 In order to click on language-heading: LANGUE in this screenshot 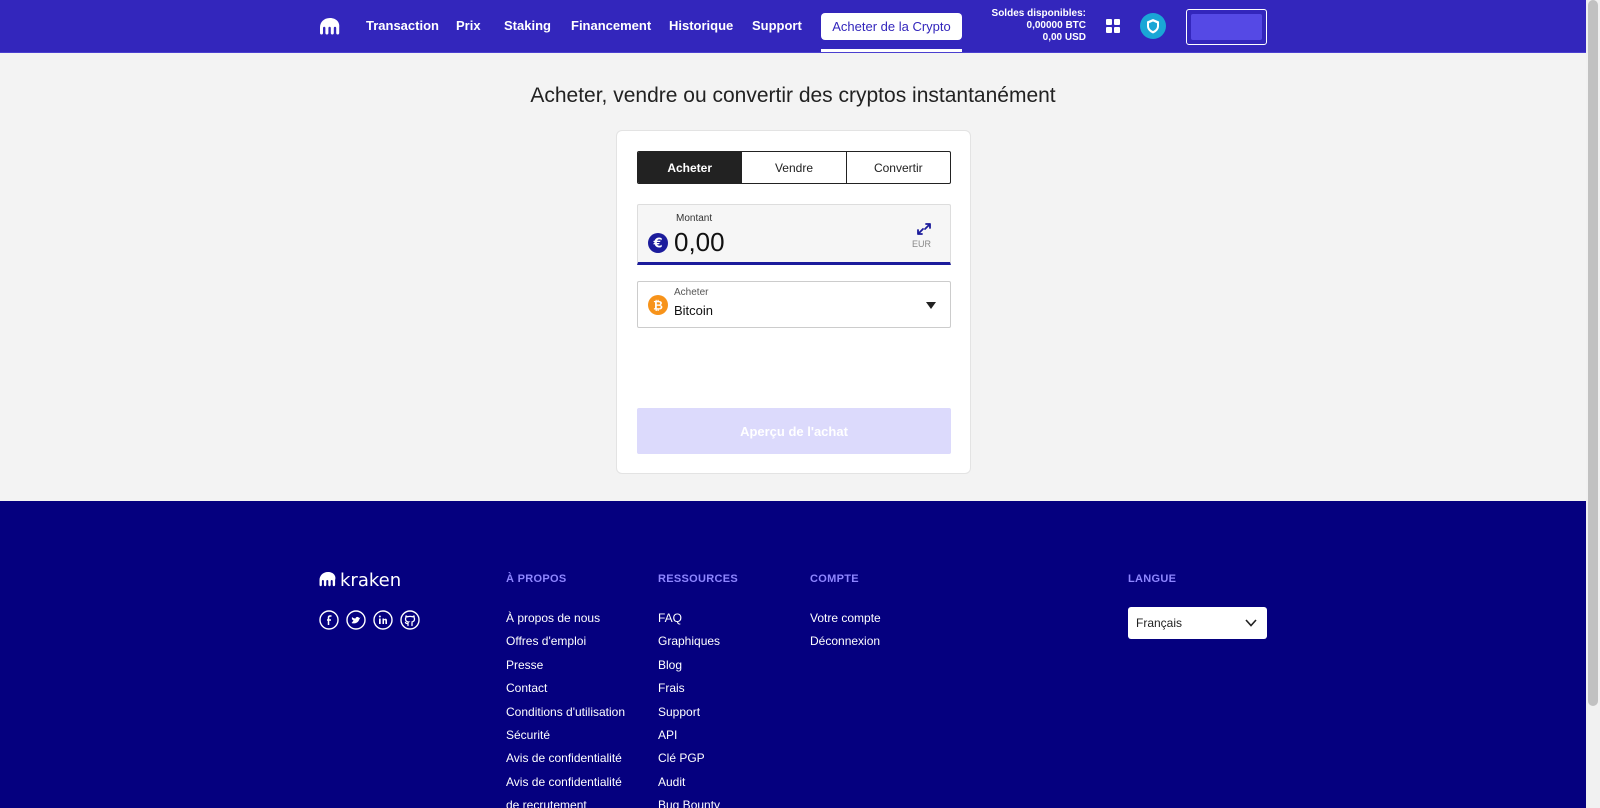, I will do `click(1152, 579)`.